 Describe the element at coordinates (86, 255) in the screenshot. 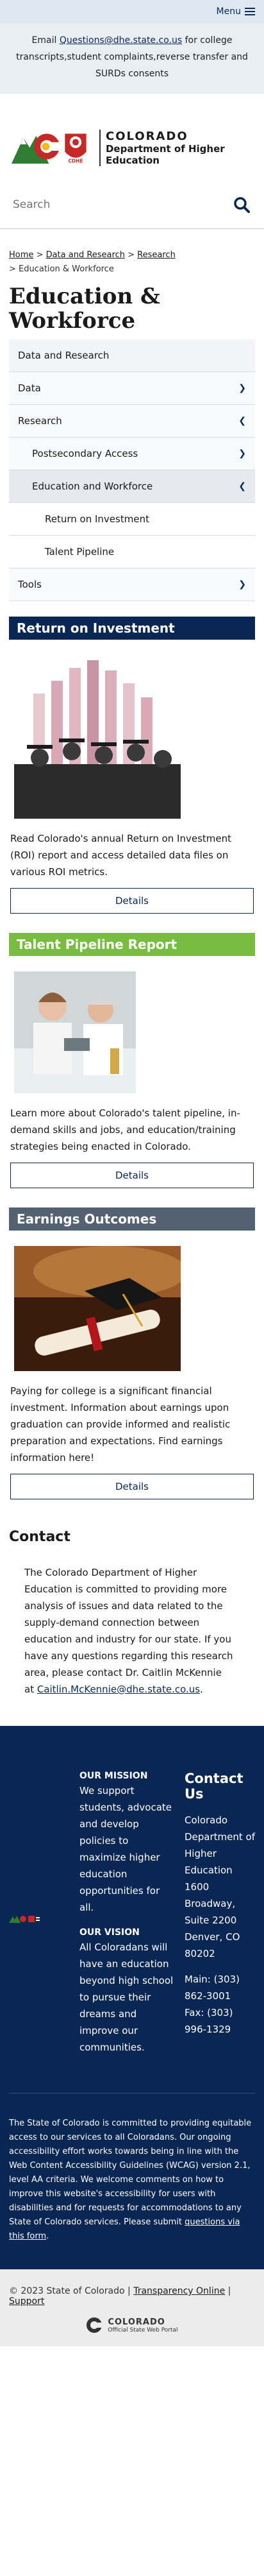

I see `breadcrumb-data-research: Data and Research` at that location.